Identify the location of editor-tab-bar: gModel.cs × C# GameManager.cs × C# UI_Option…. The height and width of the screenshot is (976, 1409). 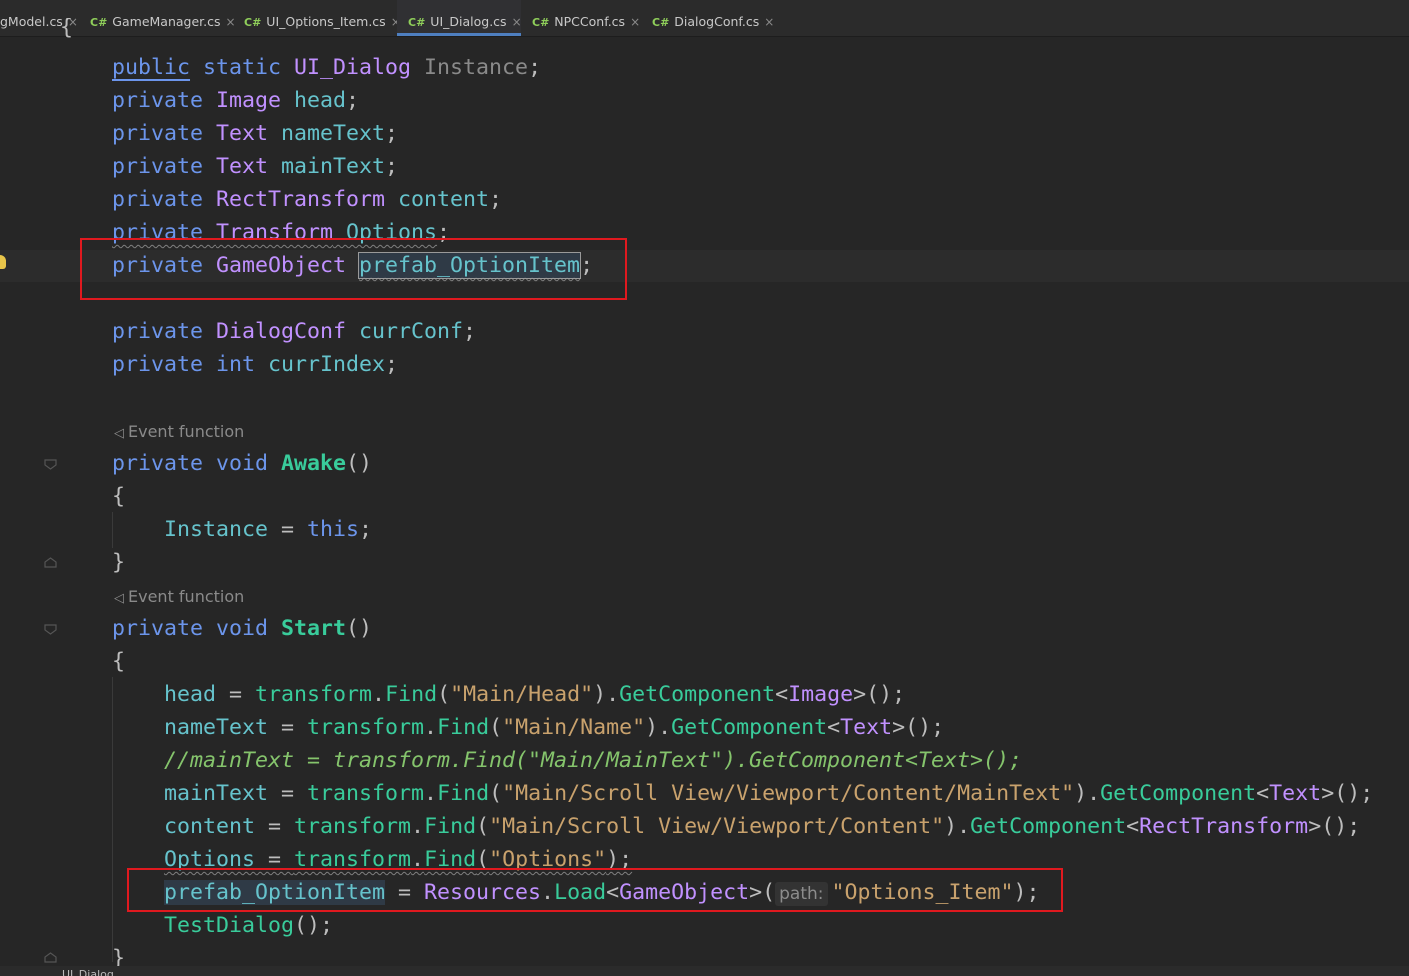
(704, 18).